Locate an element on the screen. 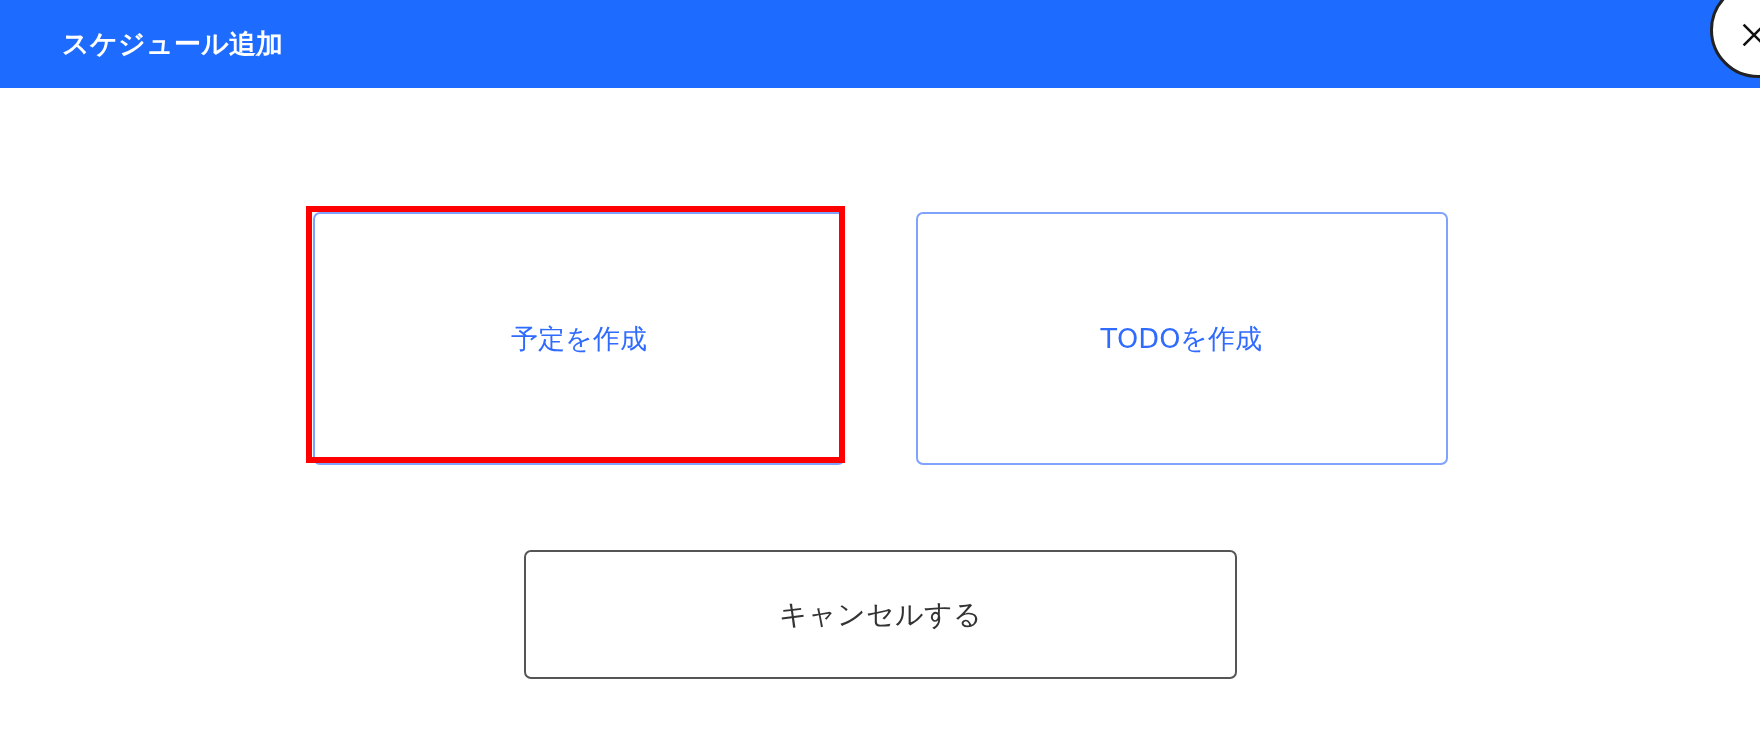  cancel-button: キャンセルする is located at coordinates (880, 614).